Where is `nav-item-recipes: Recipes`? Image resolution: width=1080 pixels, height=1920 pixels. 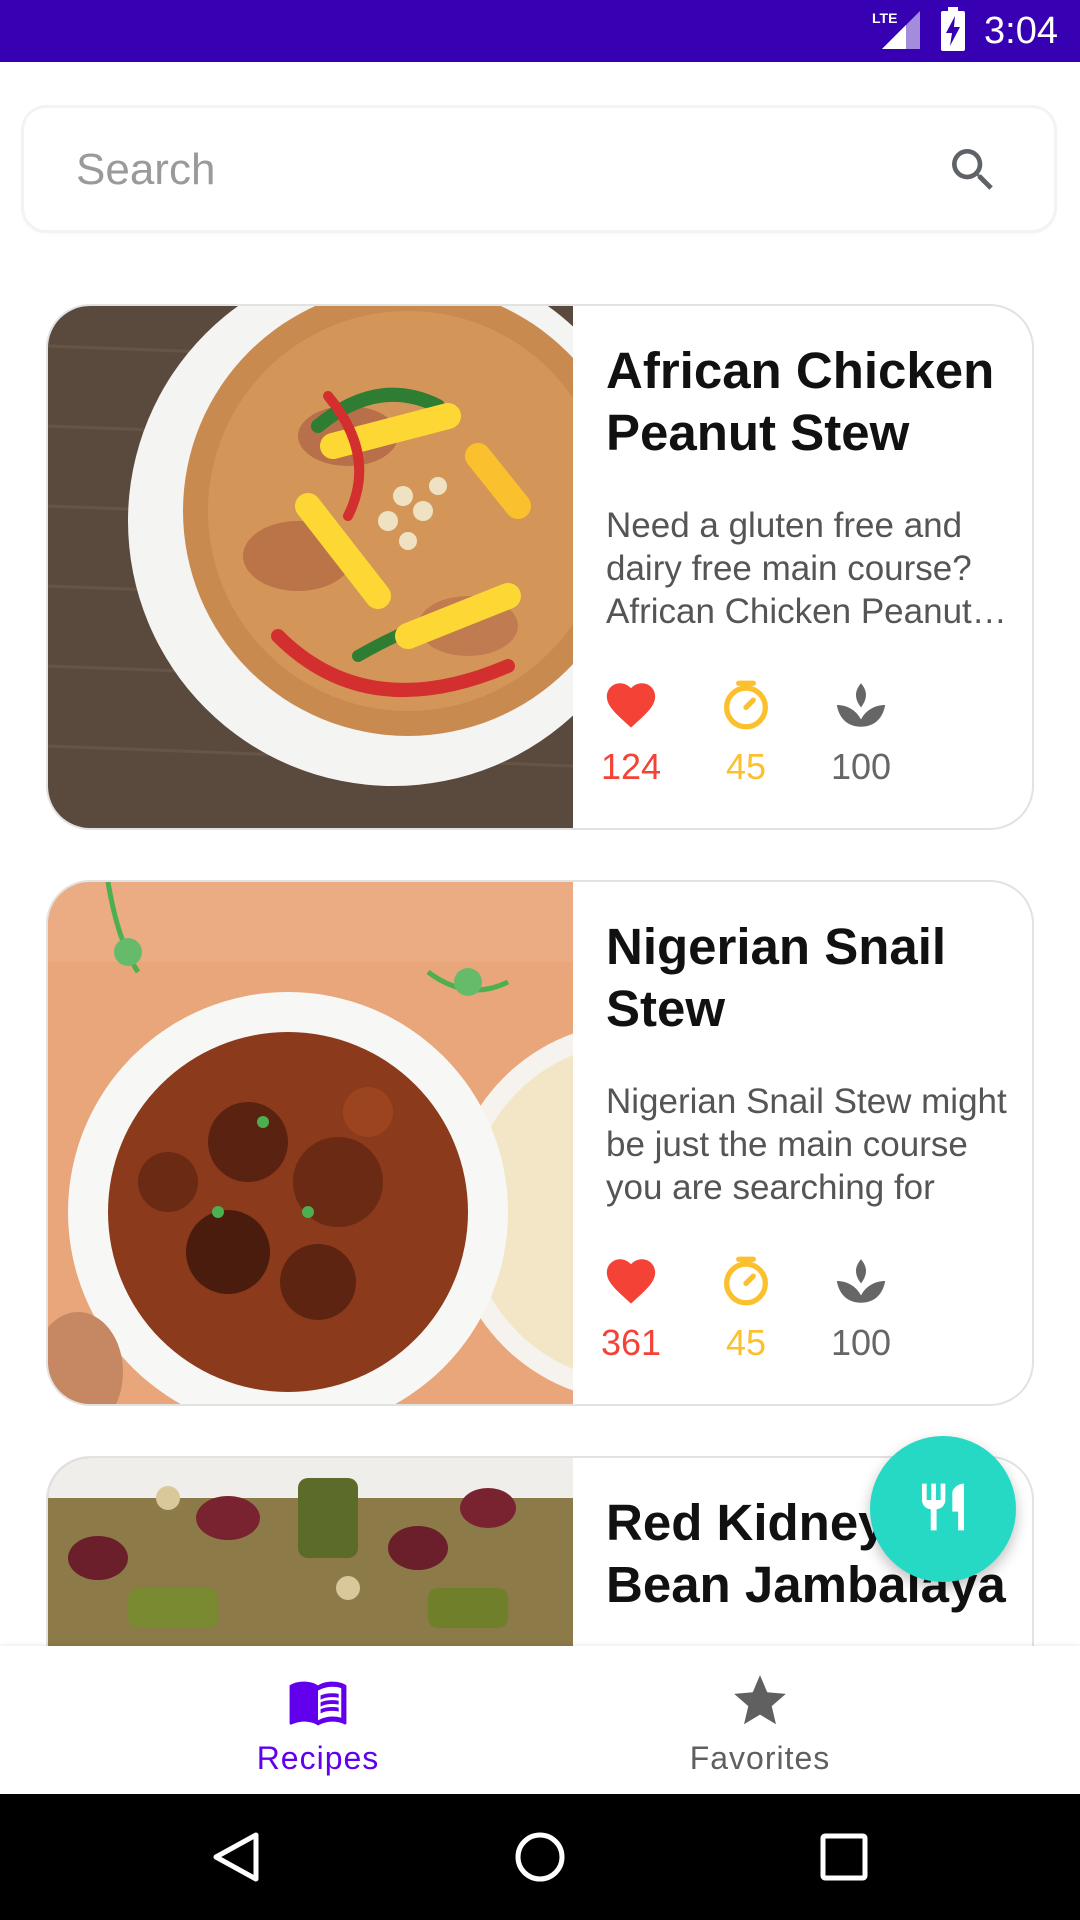
nav-item-recipes: Recipes is located at coordinates (318, 1723).